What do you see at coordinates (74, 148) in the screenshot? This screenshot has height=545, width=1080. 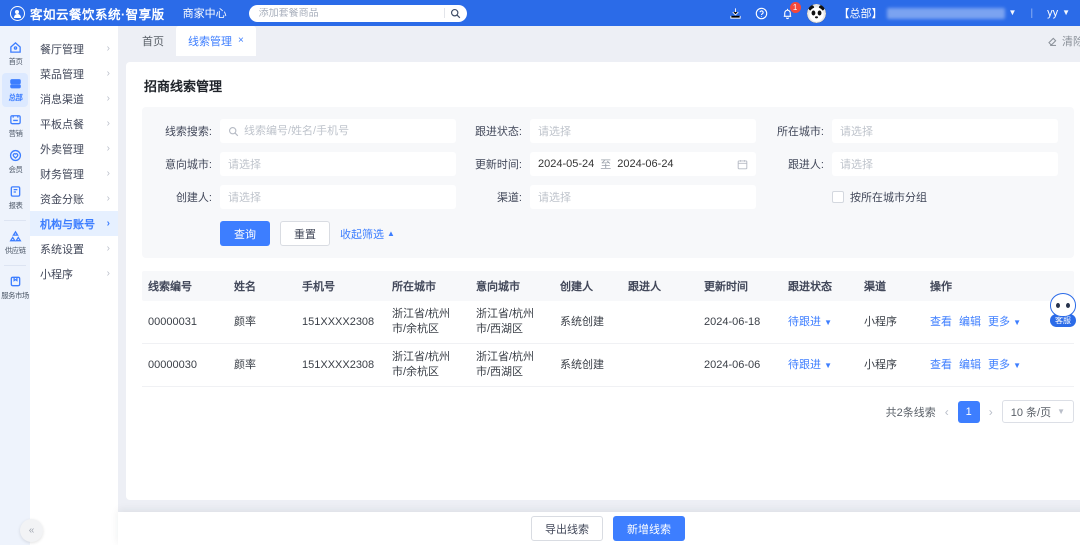 I see `menu-item-4: 外卖管理 ›` at bounding box center [74, 148].